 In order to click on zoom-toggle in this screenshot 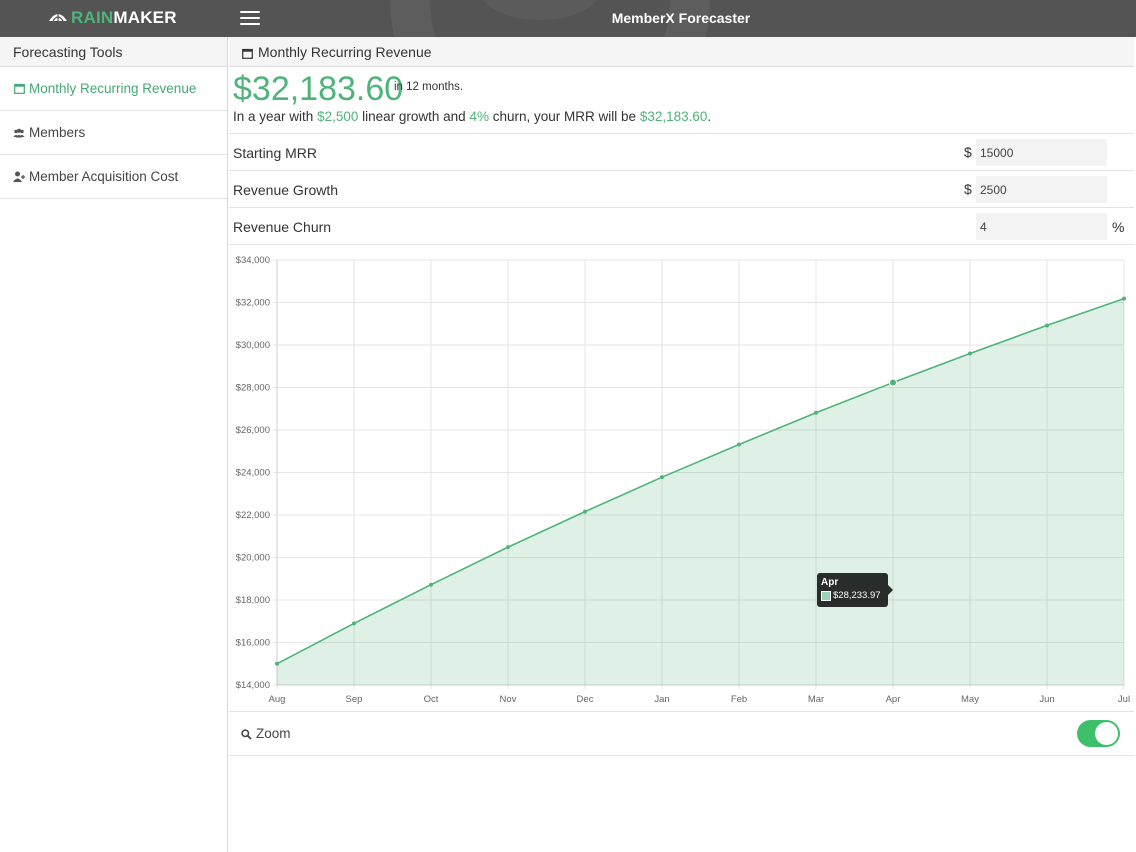, I will do `click(1098, 733)`.